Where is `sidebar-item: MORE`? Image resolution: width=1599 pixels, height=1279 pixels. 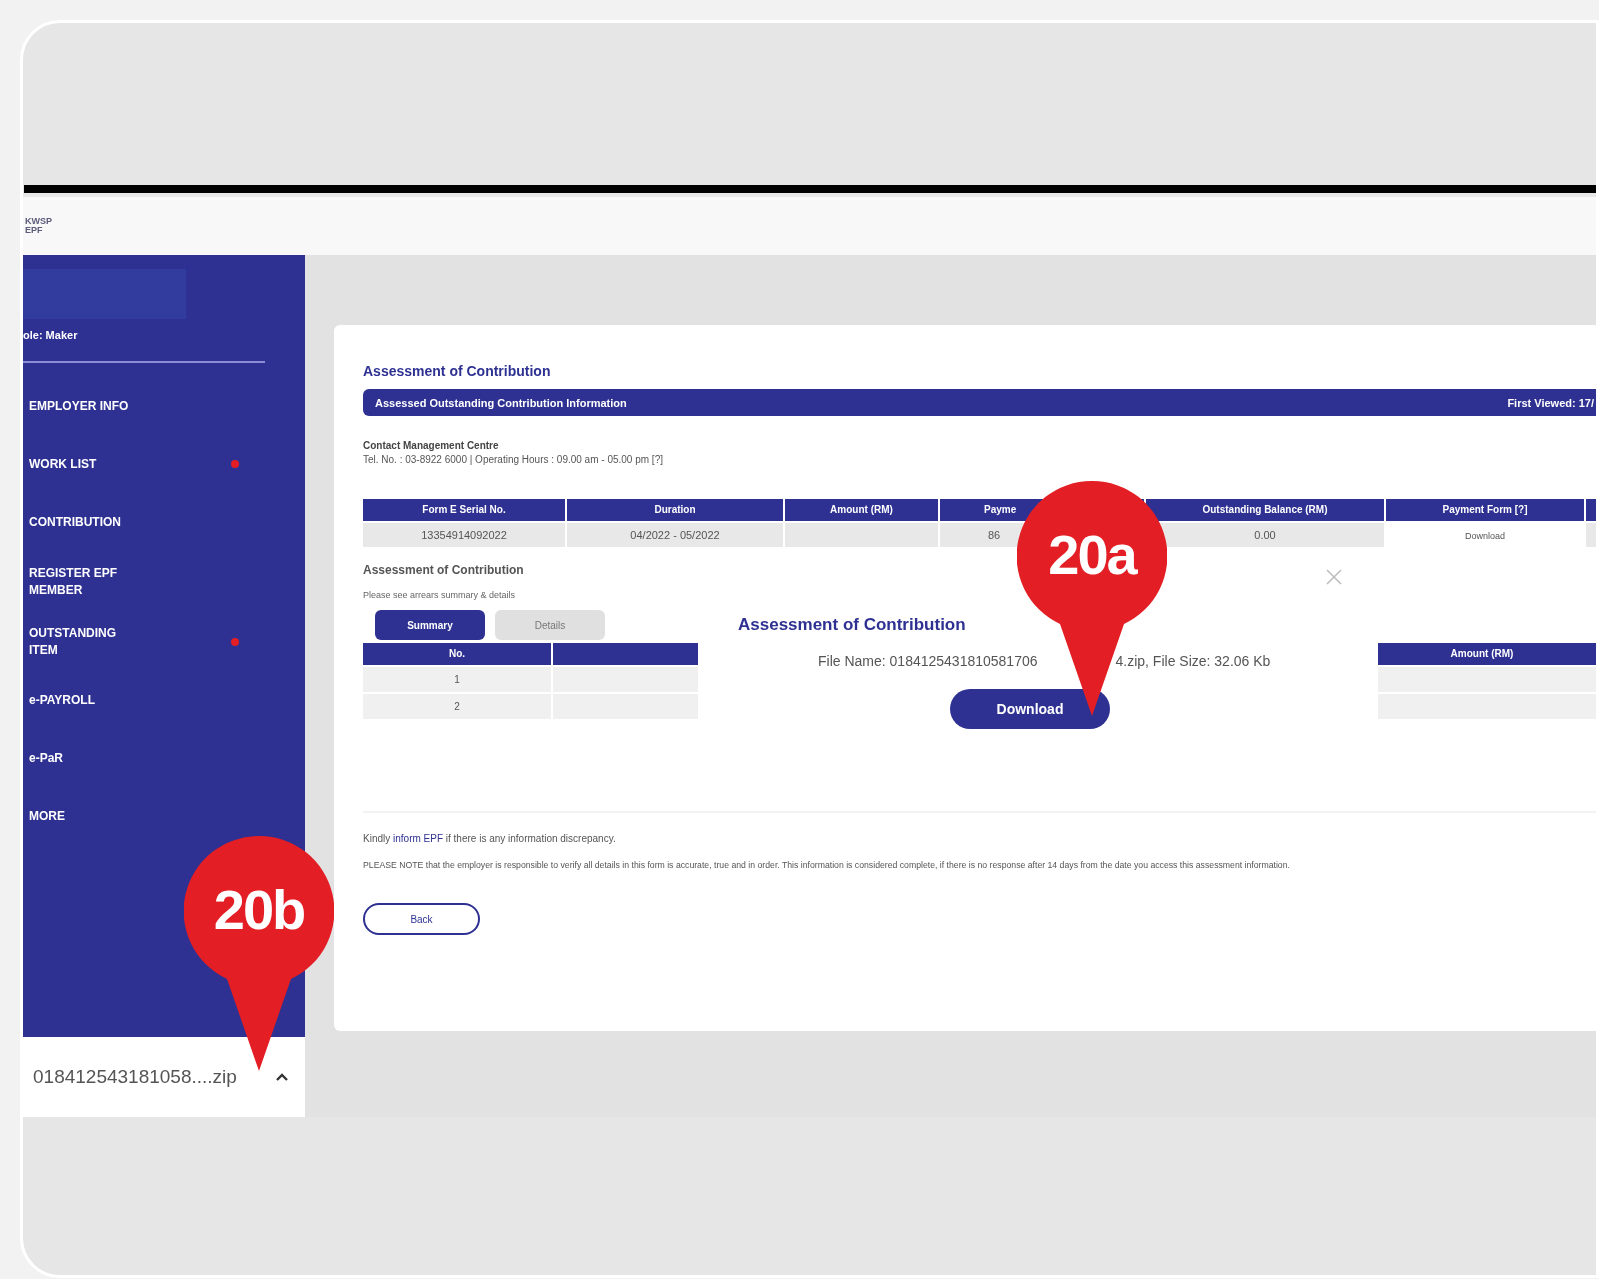 sidebar-item: MORE is located at coordinates (84, 816).